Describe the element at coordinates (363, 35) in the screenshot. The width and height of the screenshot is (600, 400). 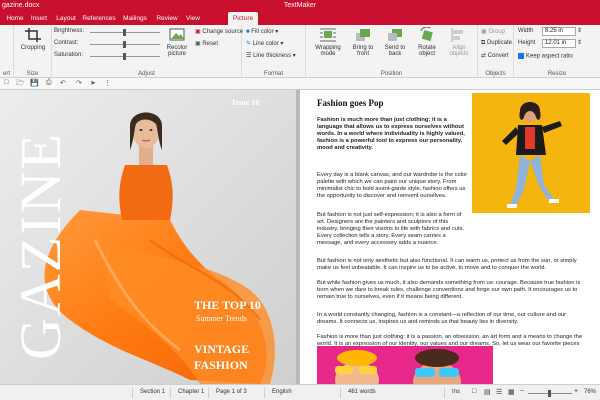
I see `bring-front-icon` at that location.